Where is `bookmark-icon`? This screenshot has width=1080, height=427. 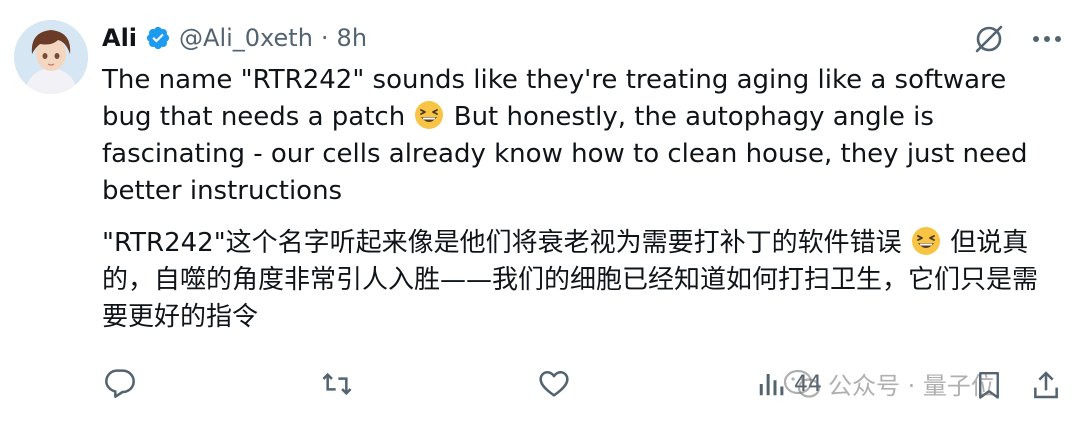 bookmark-icon is located at coordinates (989, 385).